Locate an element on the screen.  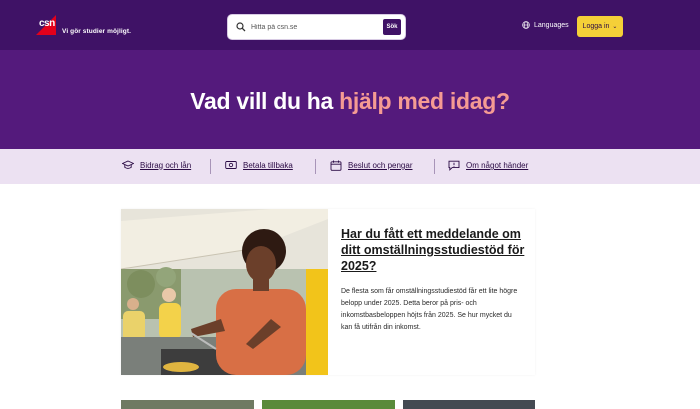
nav-item-om-nagot-hander: Om något händer is located at coordinates (488, 165).